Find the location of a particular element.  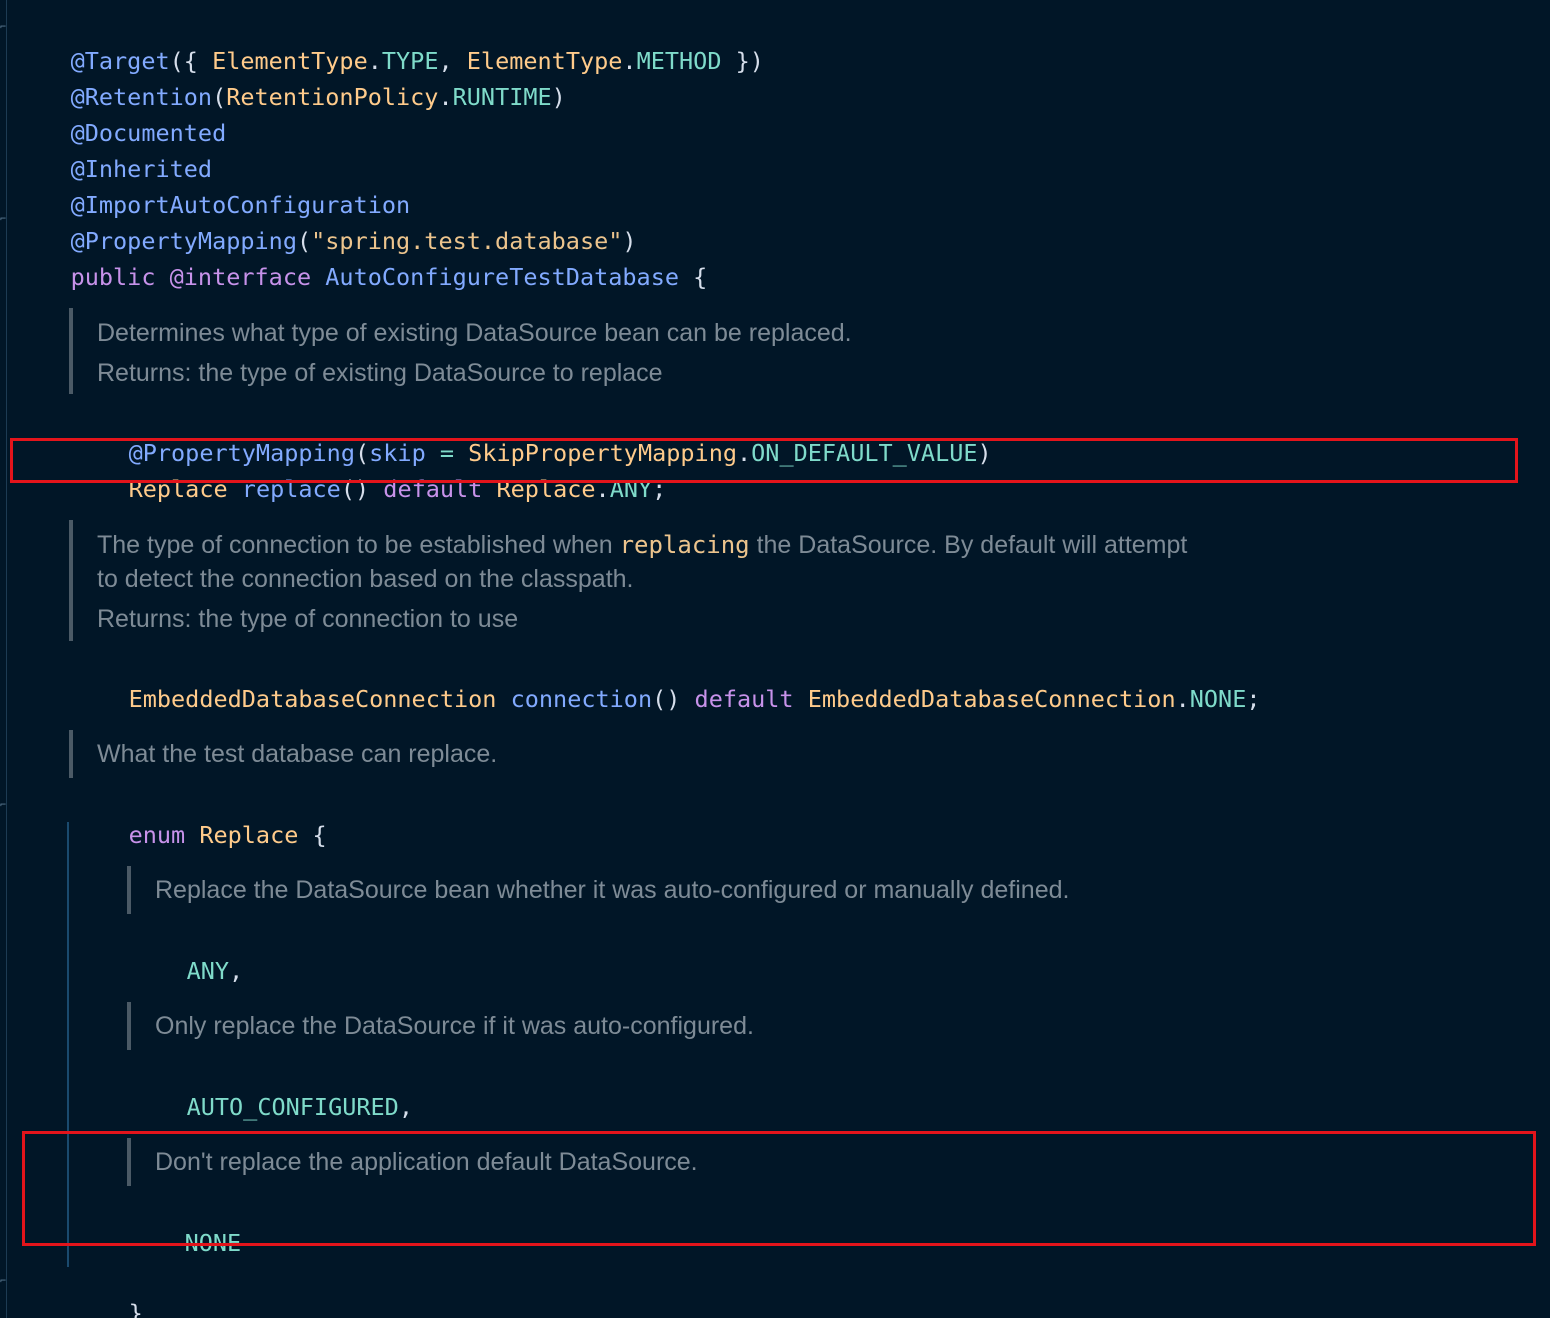

highlight-box-replace-default is located at coordinates (764, 460).